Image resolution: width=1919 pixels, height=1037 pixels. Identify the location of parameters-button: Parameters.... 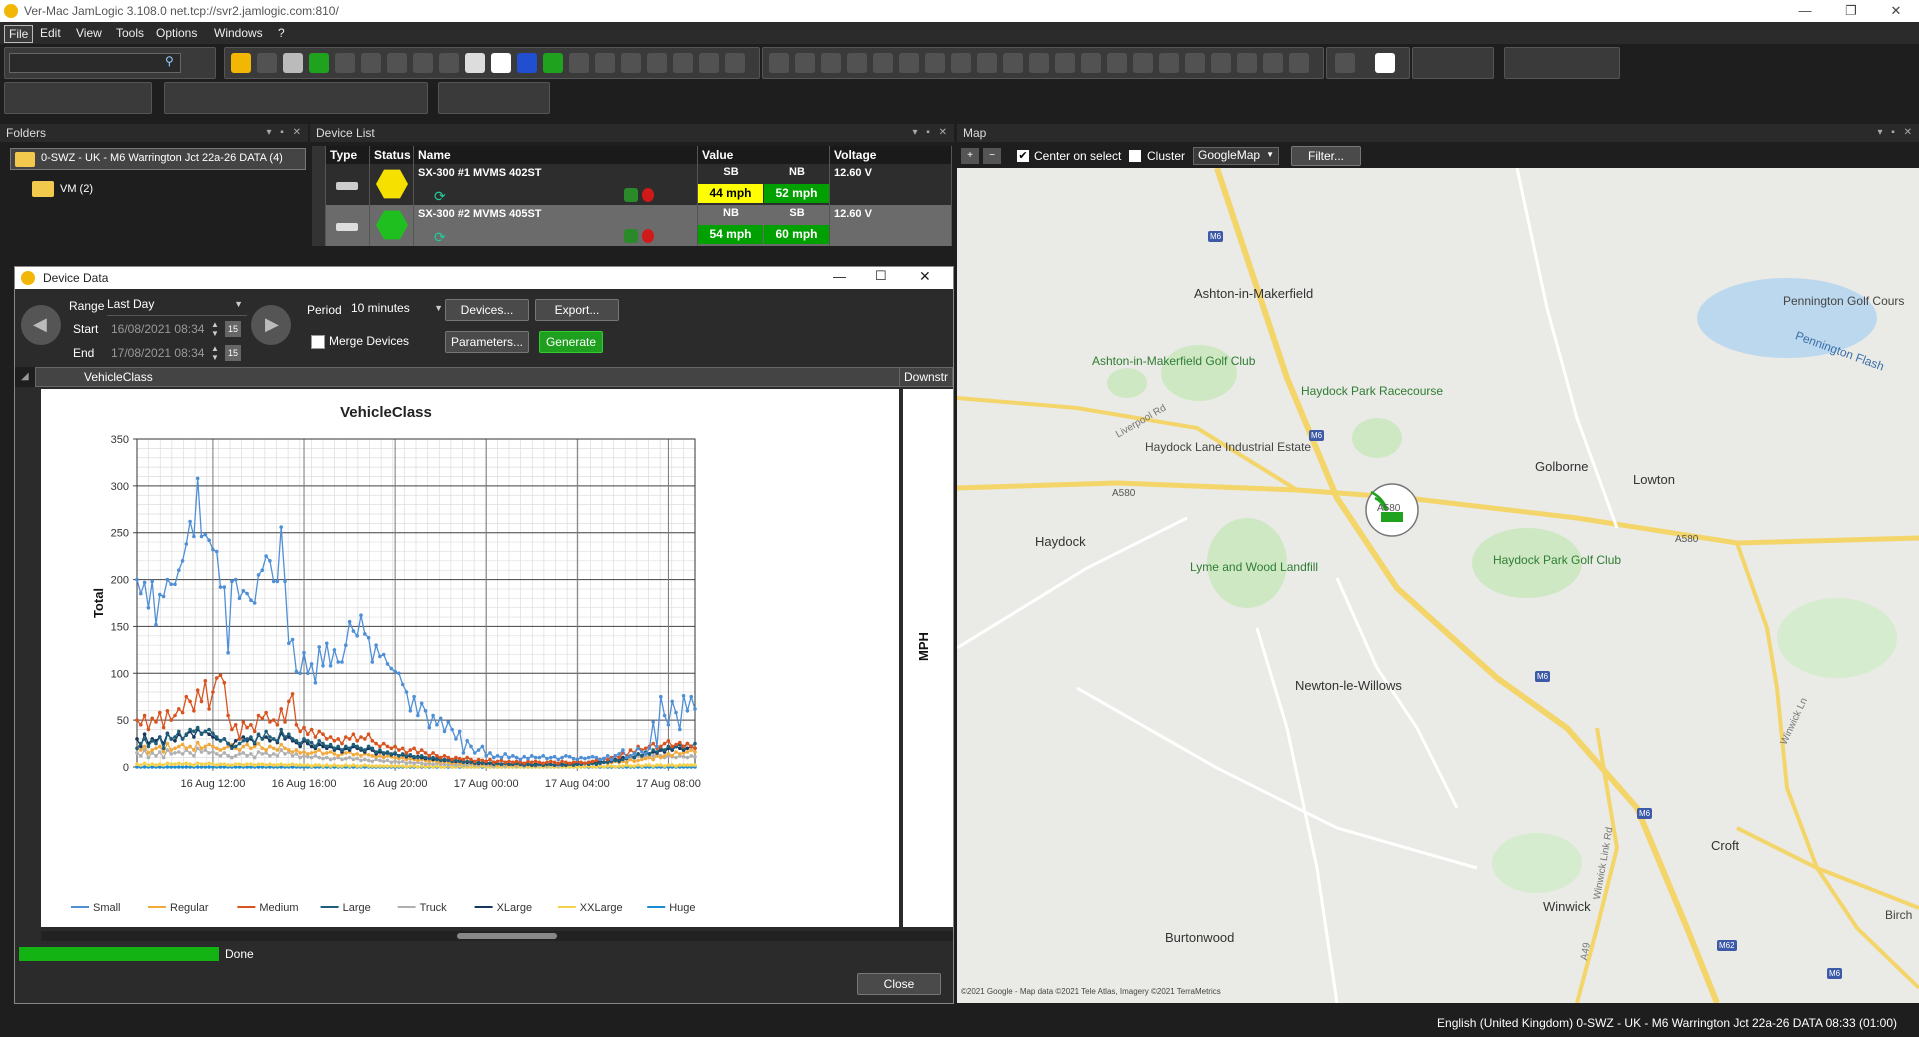
(487, 342).